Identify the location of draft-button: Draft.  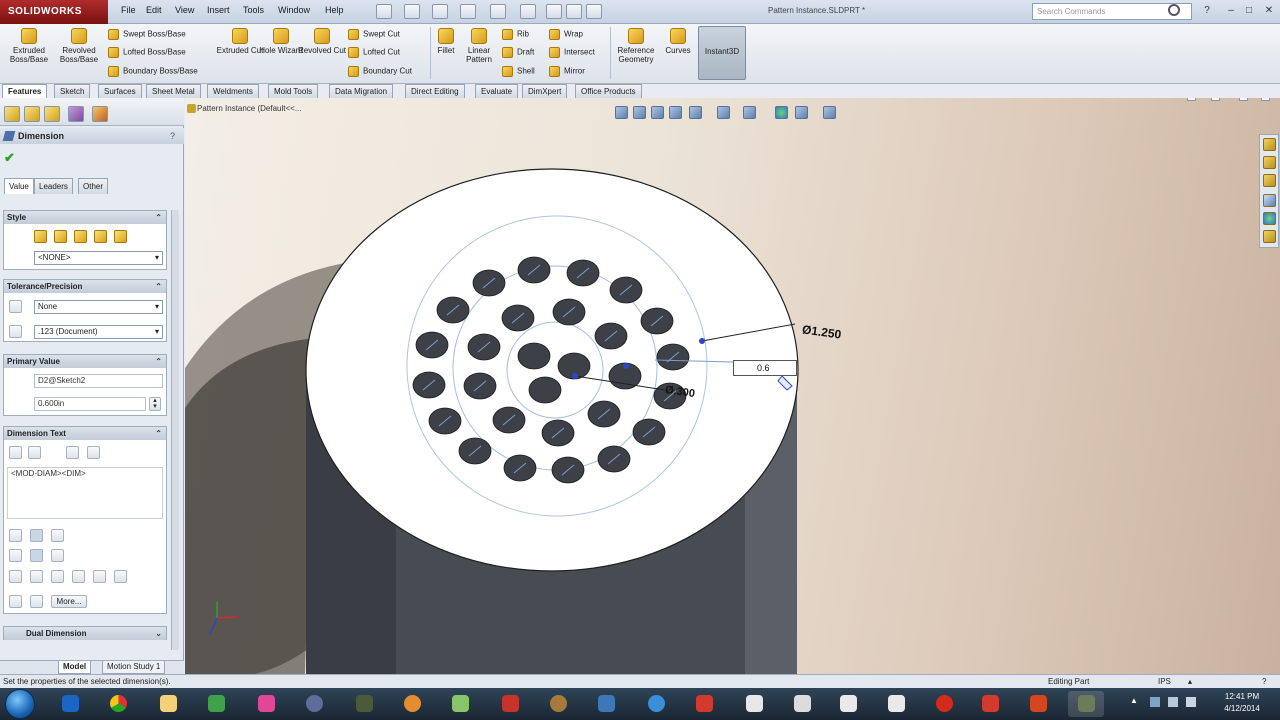
(518, 52).